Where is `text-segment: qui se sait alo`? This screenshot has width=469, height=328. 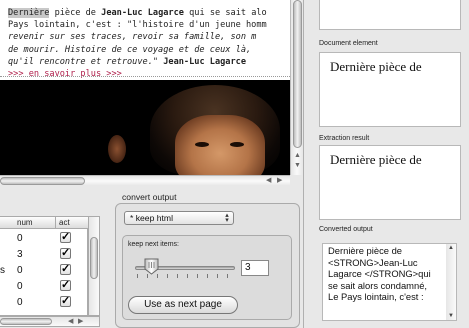 text-segment: qui se sait alo is located at coordinates (225, 13).